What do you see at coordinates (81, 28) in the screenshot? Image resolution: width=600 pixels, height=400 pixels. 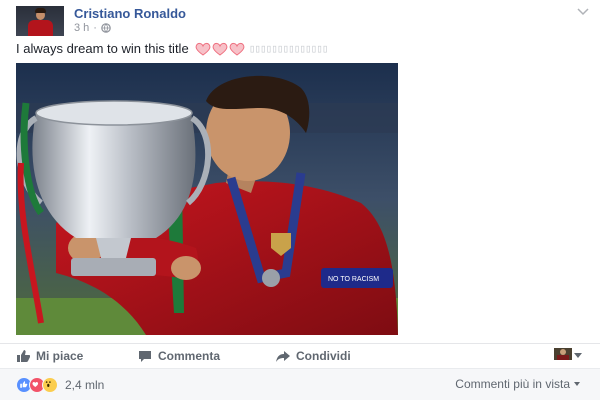 I see `post-time: 3 h` at bounding box center [81, 28].